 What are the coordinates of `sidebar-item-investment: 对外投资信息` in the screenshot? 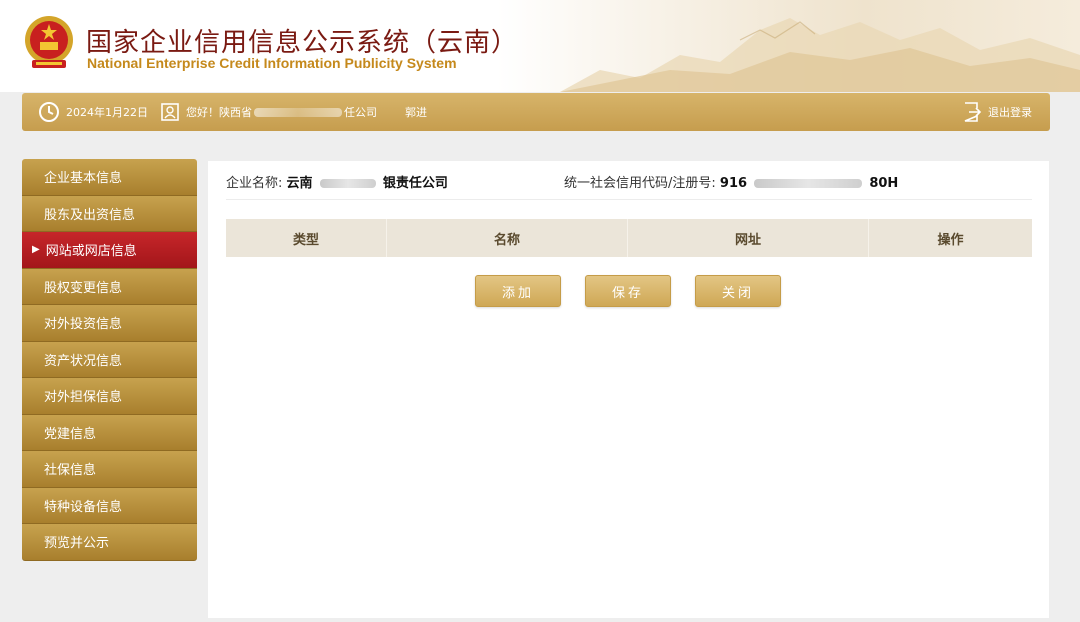 It's located at (109, 323).